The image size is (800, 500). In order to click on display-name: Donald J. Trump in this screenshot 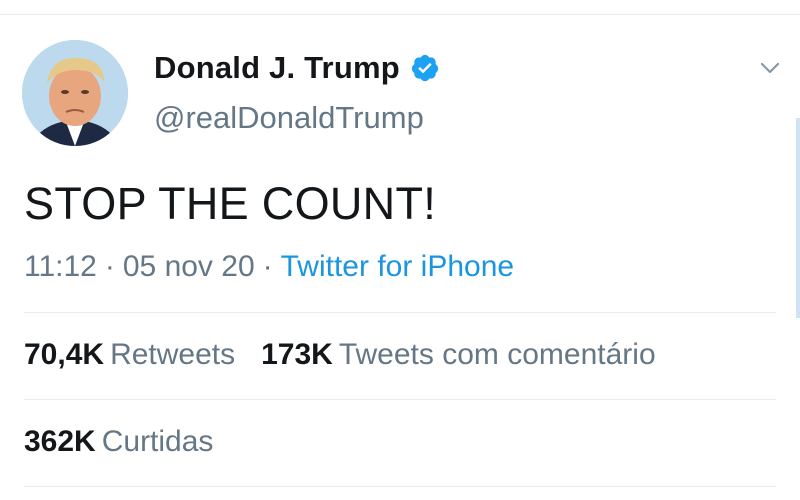, I will do `click(277, 68)`.